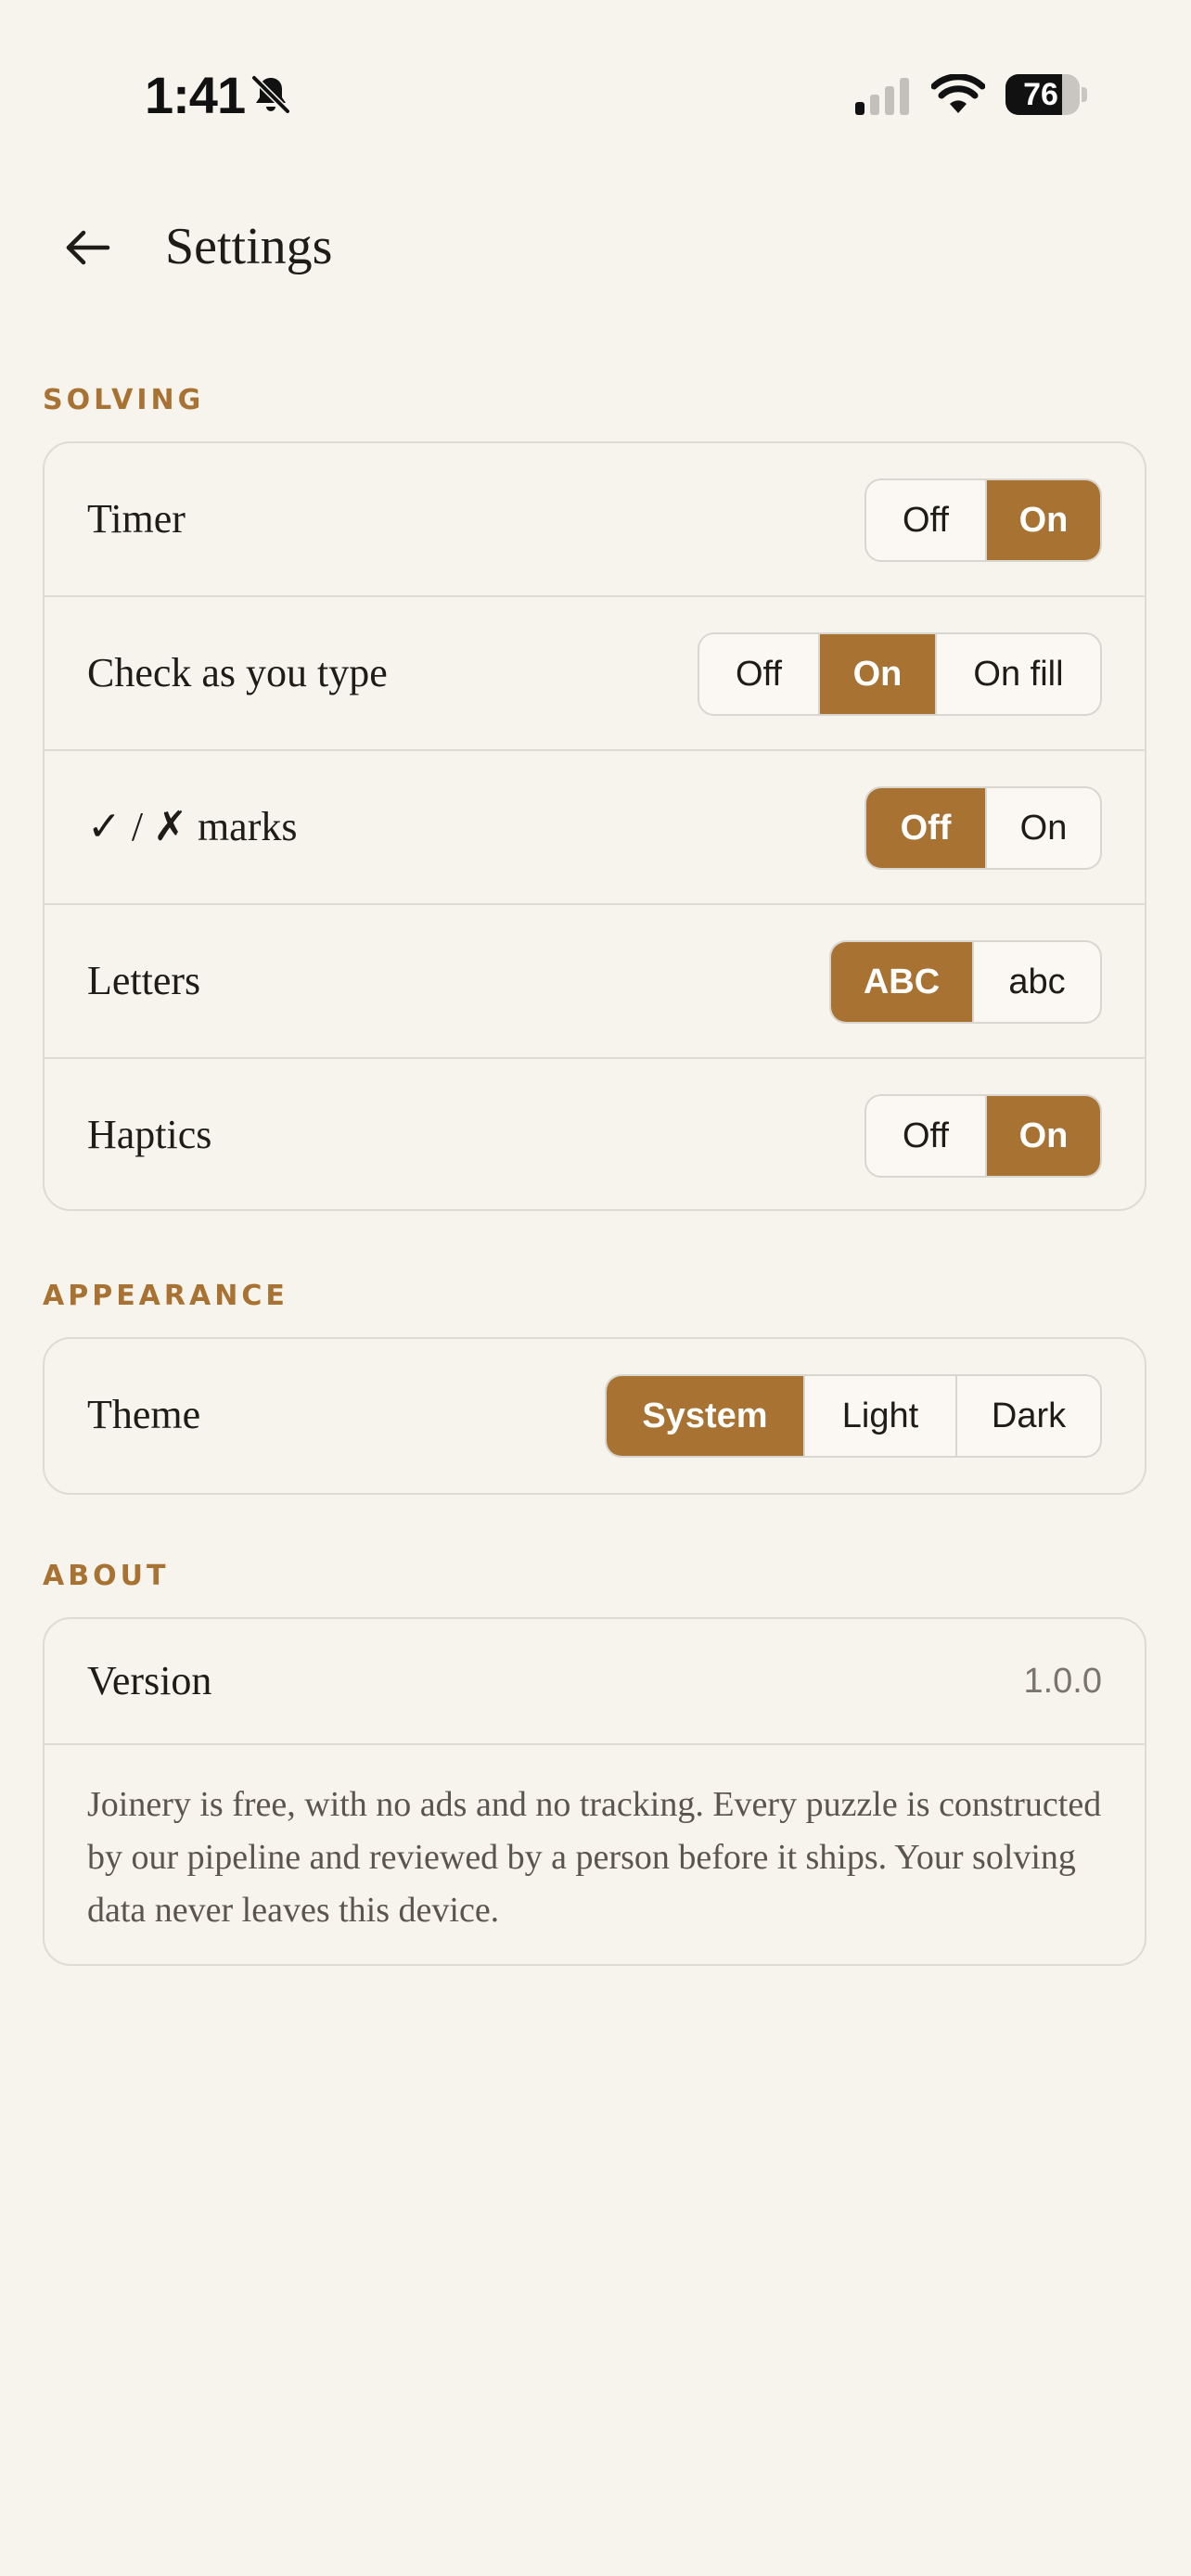 This screenshot has width=1191, height=2576. What do you see at coordinates (595, 92) in the screenshot?
I see `status-bar: 1:41 76` at bounding box center [595, 92].